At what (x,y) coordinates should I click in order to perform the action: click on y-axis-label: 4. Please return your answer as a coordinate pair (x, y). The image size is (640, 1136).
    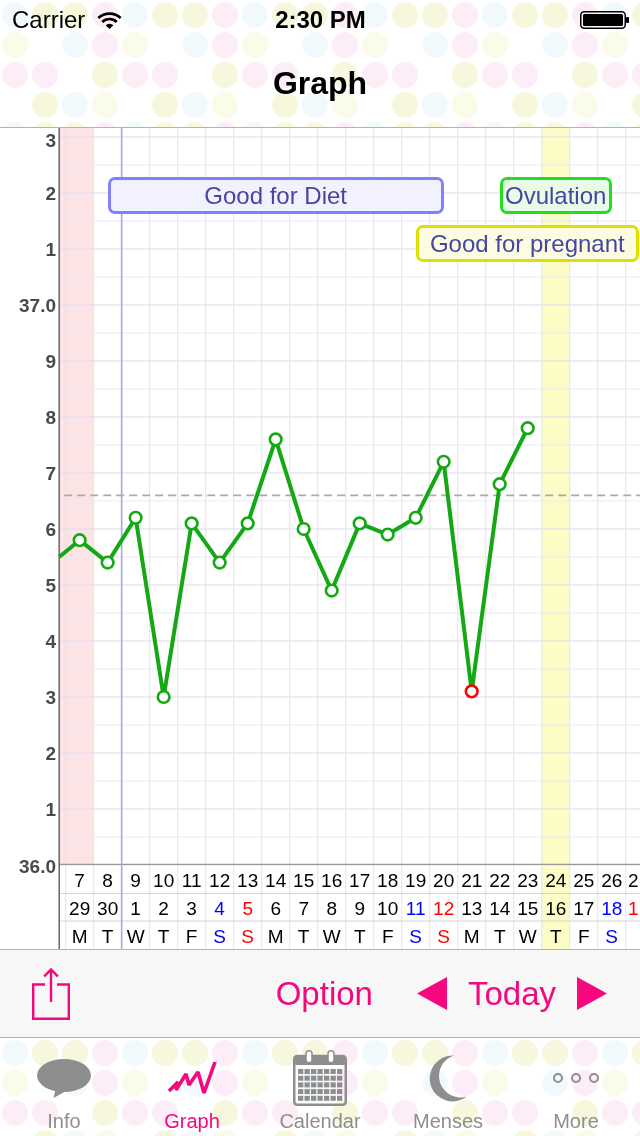
    Looking at the image, I should click on (50, 642).